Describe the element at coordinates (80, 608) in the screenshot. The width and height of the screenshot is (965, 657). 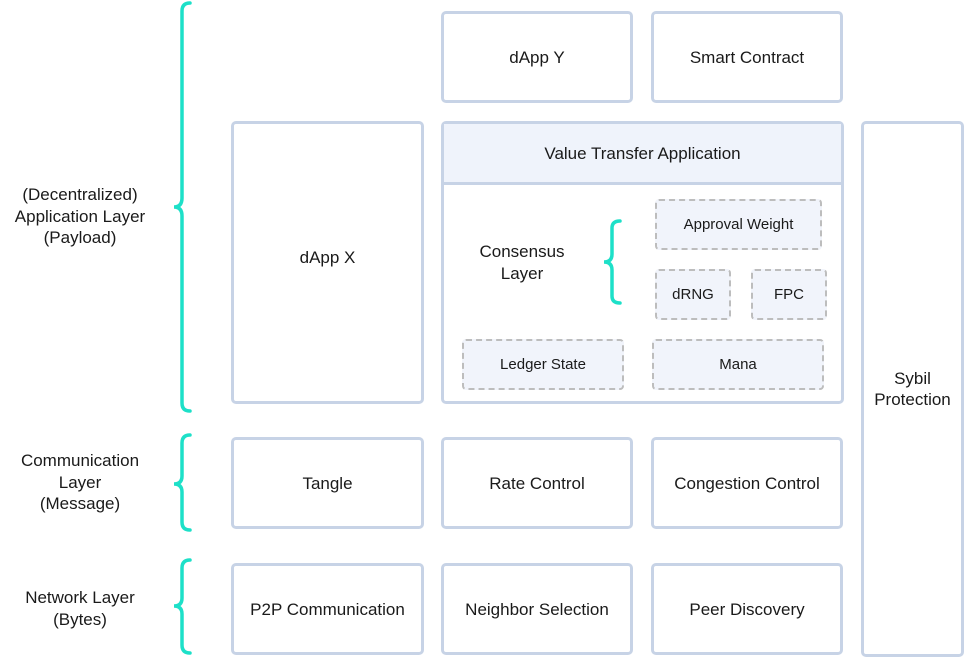
I see `network-layer-label: Network Layer (Bytes)` at that location.